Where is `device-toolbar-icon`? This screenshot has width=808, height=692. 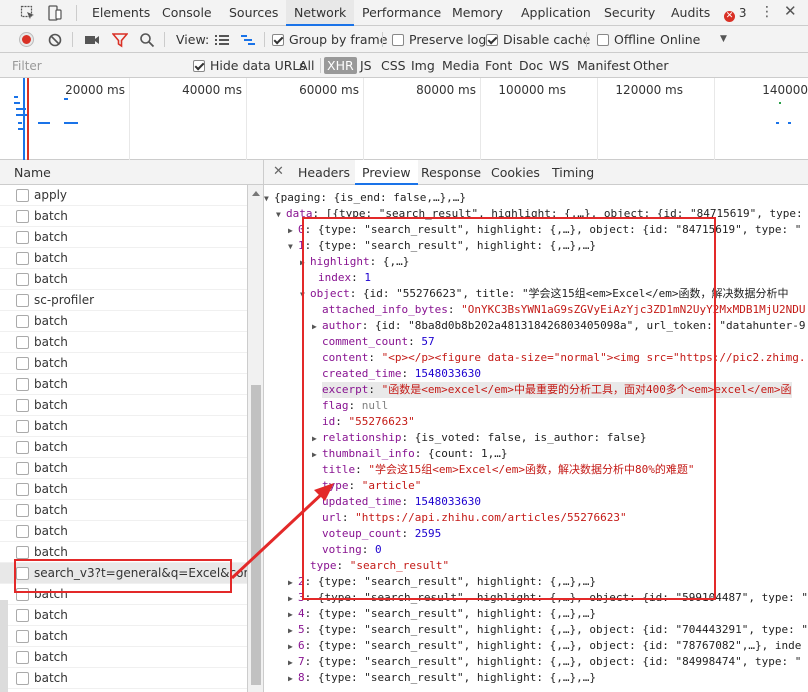
device-toolbar-icon is located at coordinates (54, 13).